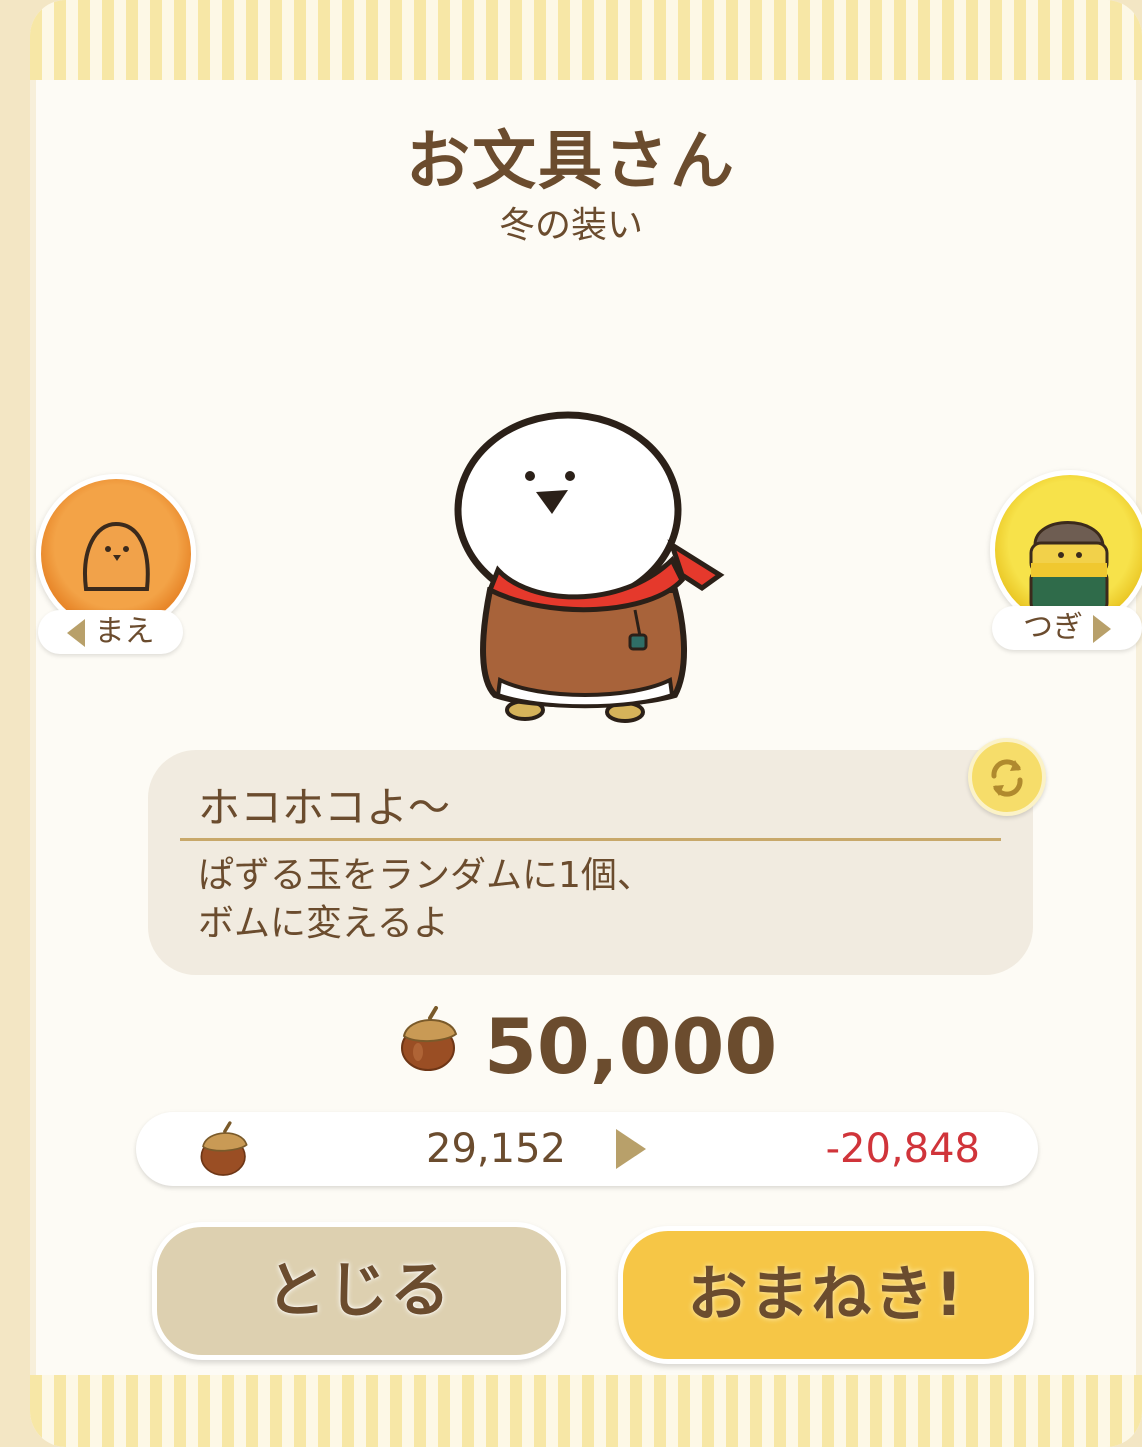 Image resolution: width=1142 pixels, height=1447 pixels. What do you see at coordinates (323, 923) in the screenshot?
I see `ability-line-2: ボムに変えるよ` at bounding box center [323, 923].